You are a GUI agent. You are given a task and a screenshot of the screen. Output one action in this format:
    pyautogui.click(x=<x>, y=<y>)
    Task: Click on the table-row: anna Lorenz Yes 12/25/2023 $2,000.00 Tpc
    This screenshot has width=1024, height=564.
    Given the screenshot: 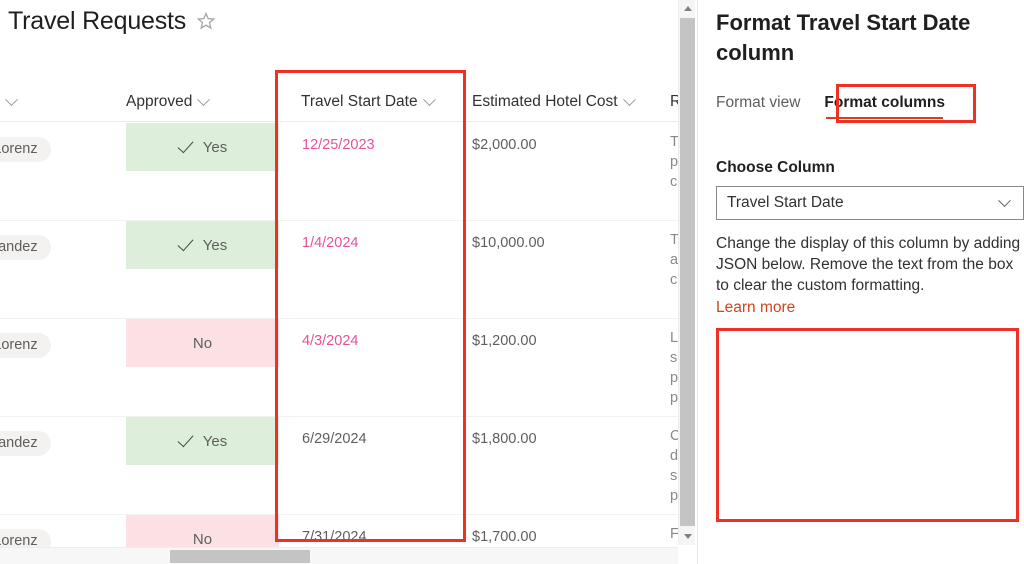 What is the action you would take?
    pyautogui.click(x=339, y=172)
    